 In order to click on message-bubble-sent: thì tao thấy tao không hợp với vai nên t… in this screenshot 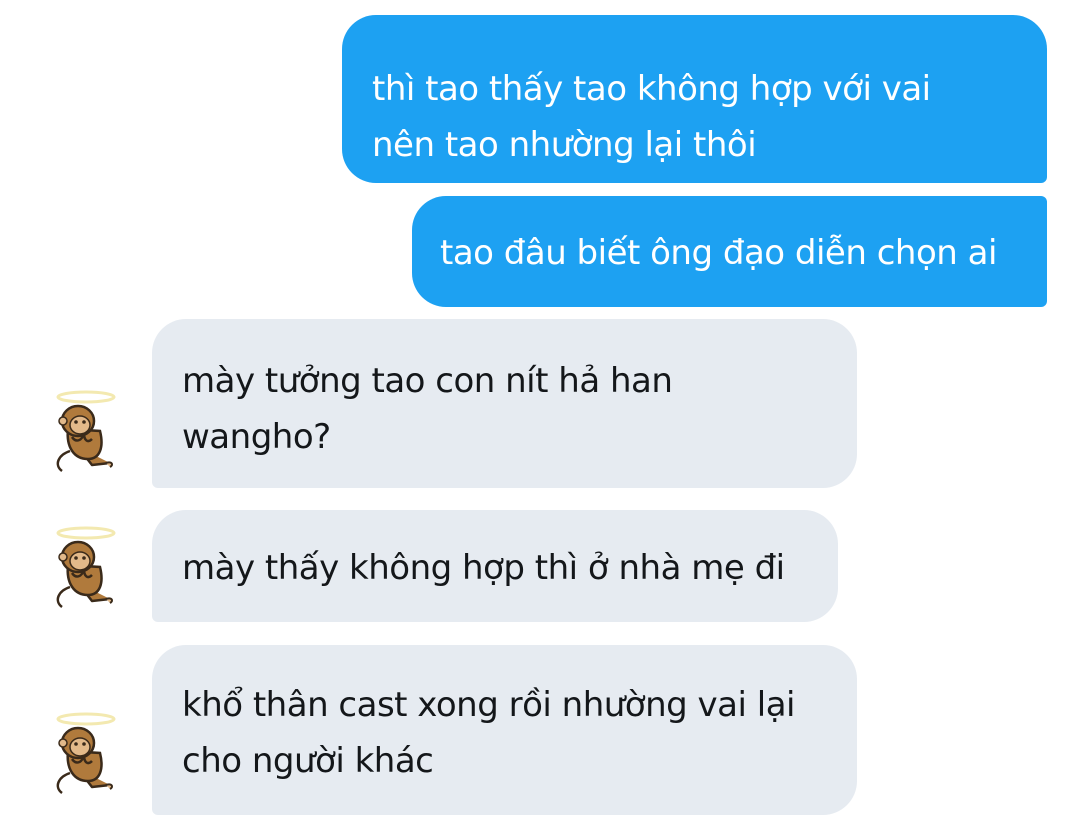, I will do `click(694, 99)`.